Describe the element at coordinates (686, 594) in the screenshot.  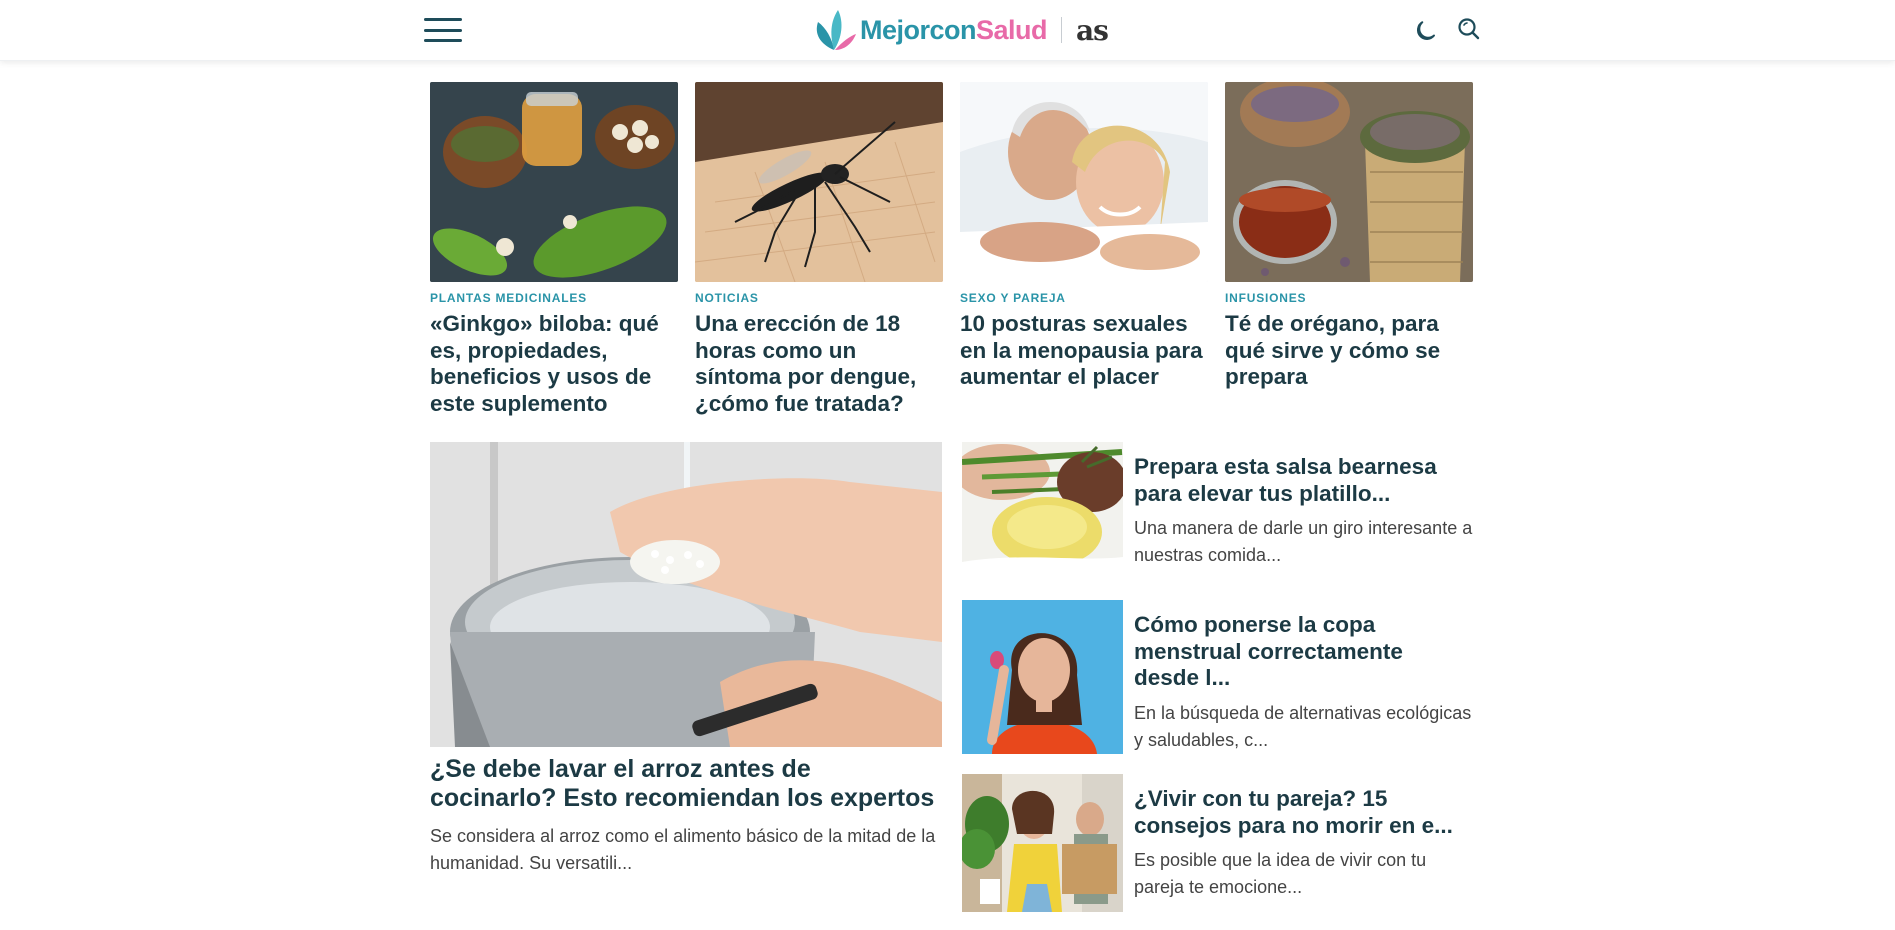
I see `featured-image` at that location.